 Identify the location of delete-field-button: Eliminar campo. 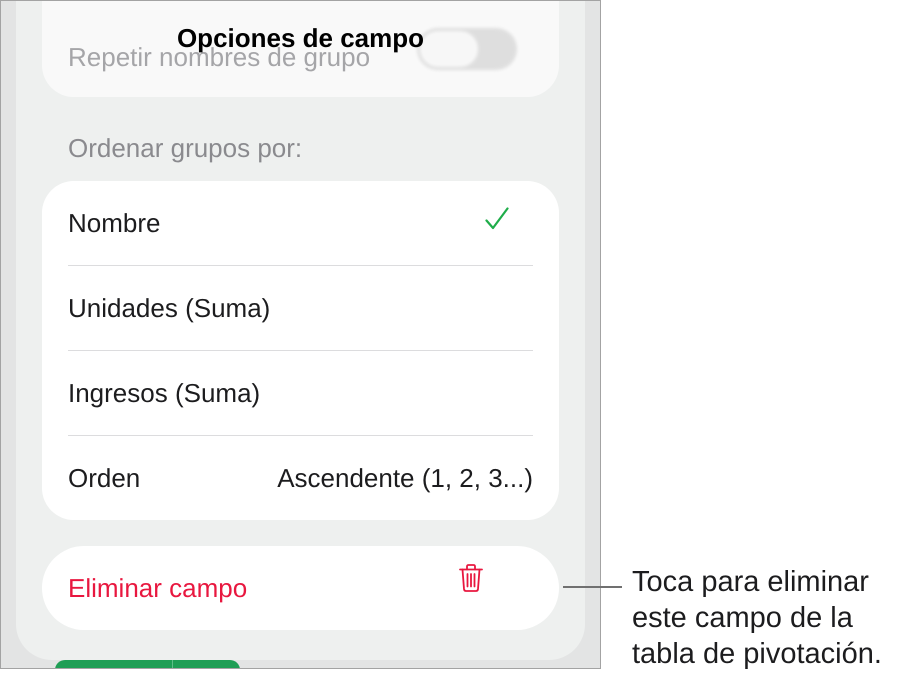
(300, 588).